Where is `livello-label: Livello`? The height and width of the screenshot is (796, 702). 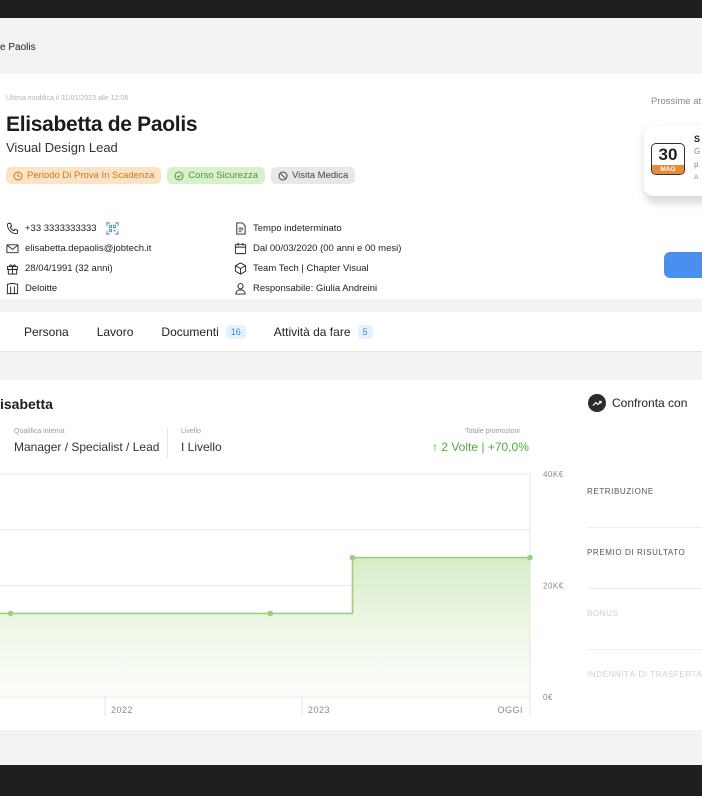 livello-label: Livello is located at coordinates (191, 431).